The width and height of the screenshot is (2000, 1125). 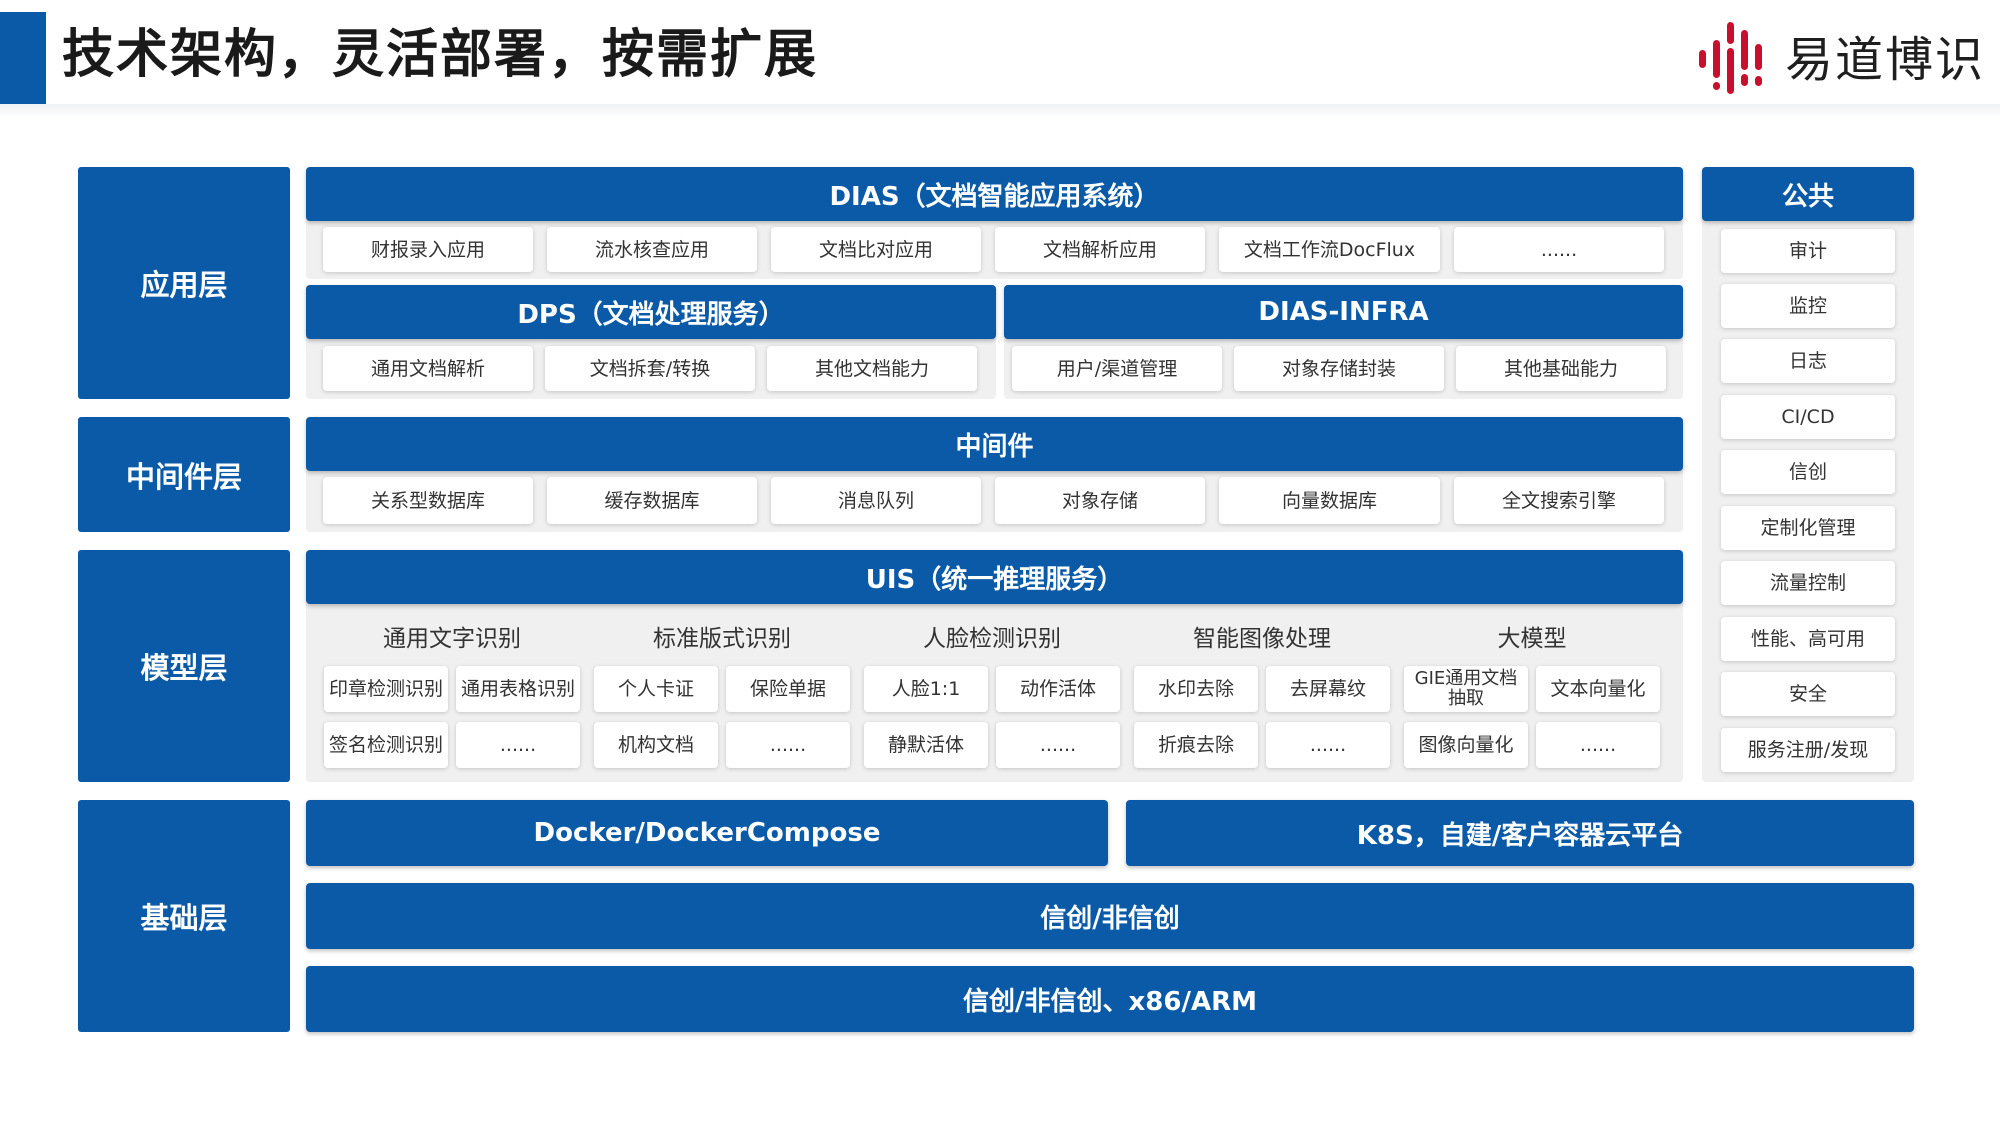 What do you see at coordinates (1808, 750) in the screenshot?
I see `public-item: 服务注册/发现` at bounding box center [1808, 750].